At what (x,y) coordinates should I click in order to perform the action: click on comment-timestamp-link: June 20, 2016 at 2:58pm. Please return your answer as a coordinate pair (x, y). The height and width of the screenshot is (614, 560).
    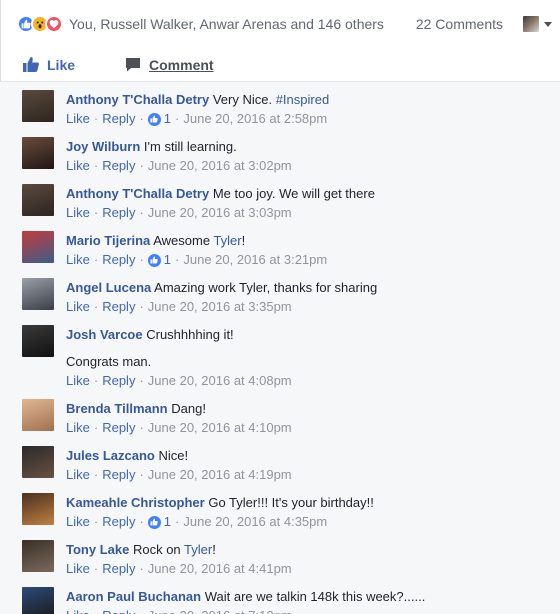
    Looking at the image, I should click on (255, 119).